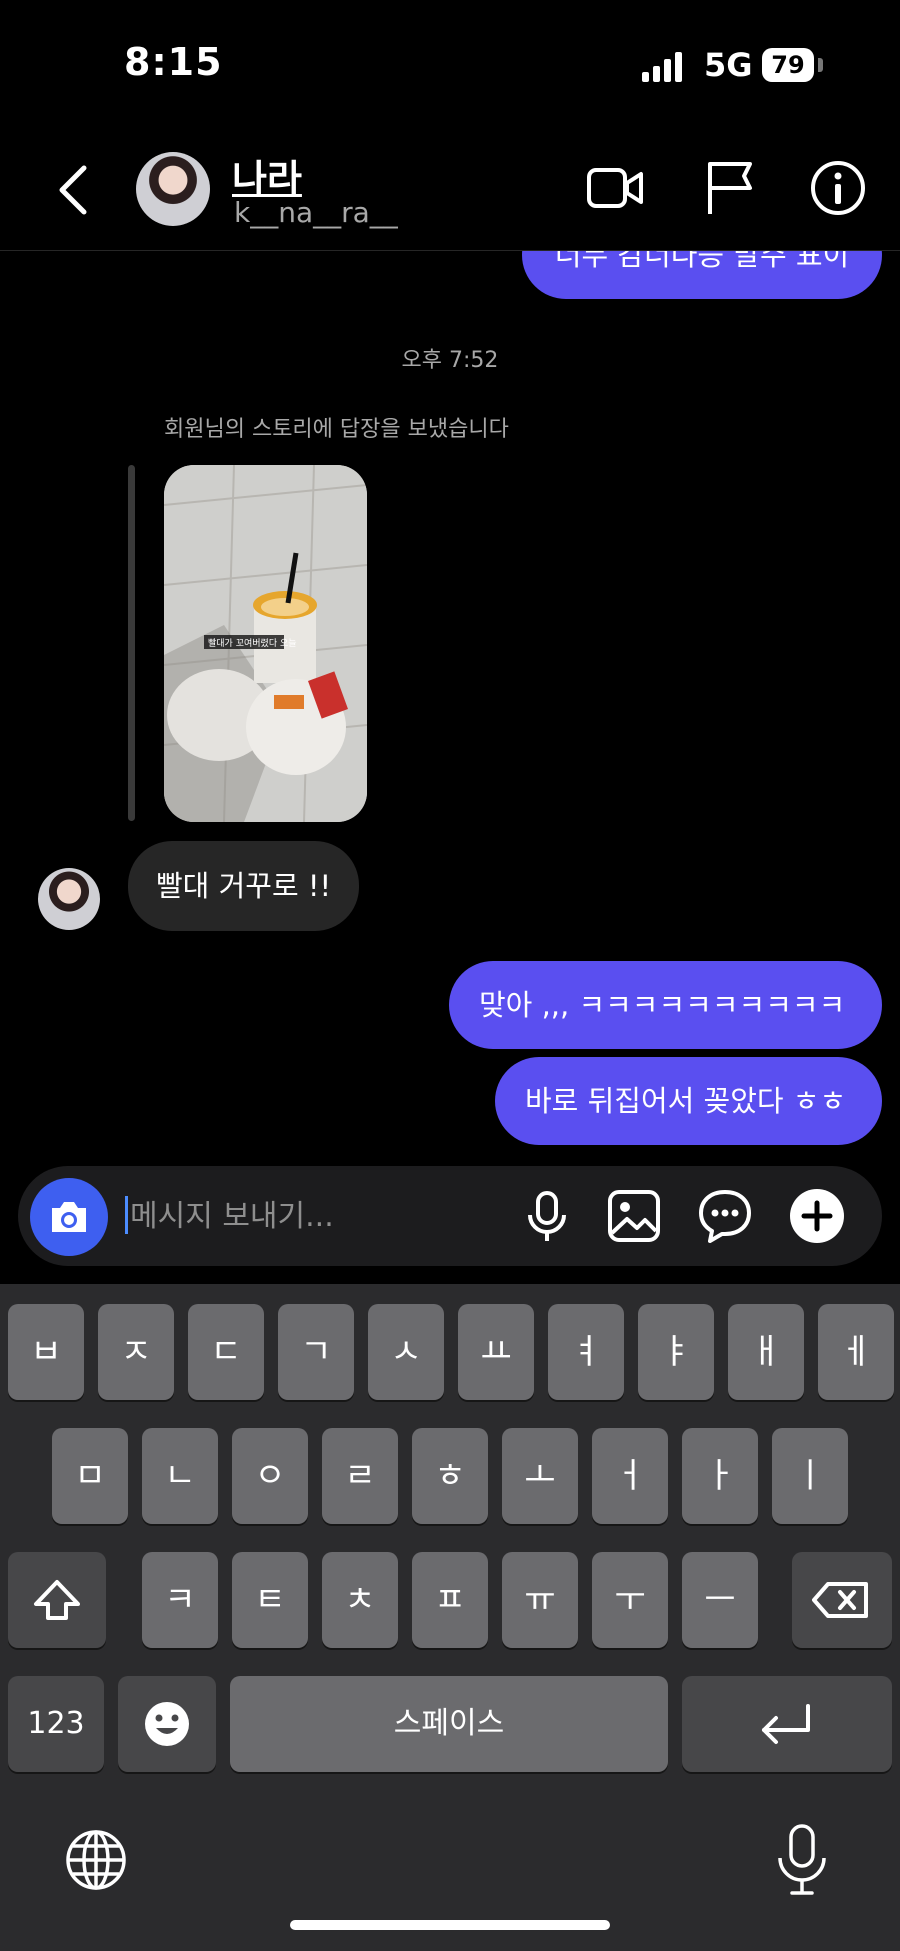 Image resolution: width=900 pixels, height=1951 pixels. I want to click on key: ㅌ, so click(270, 1600).